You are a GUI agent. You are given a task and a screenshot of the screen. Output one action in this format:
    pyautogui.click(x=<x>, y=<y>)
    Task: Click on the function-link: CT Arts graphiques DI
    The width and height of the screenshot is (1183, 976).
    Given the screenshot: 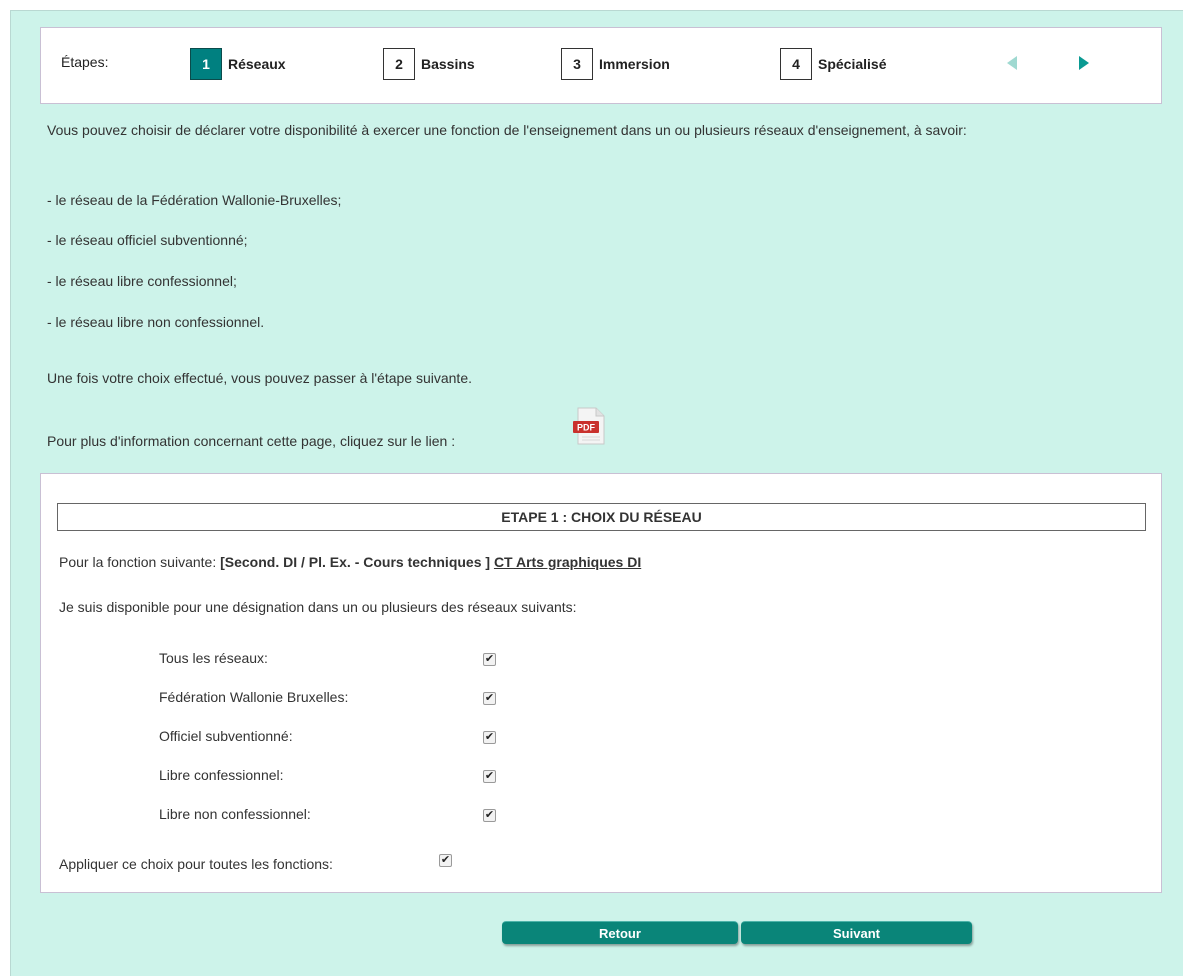 What is the action you would take?
    pyautogui.click(x=567, y=562)
    